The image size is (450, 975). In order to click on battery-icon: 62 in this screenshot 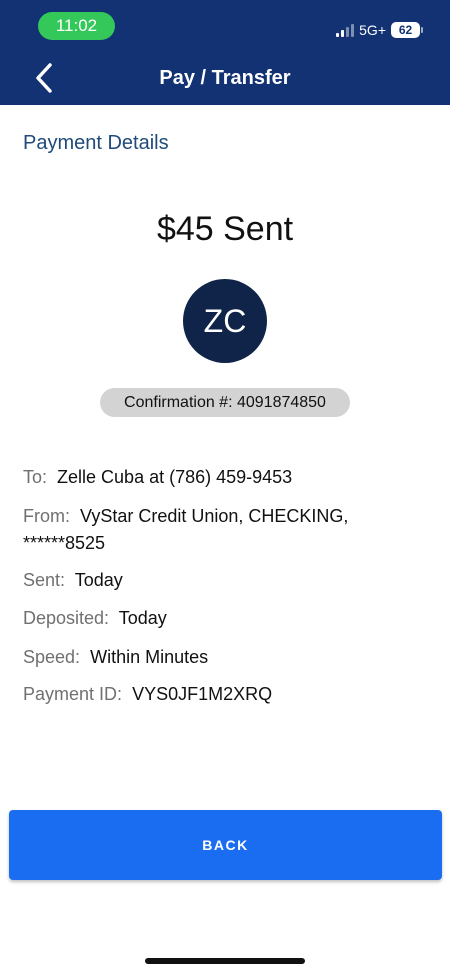, I will do `click(407, 30)`.